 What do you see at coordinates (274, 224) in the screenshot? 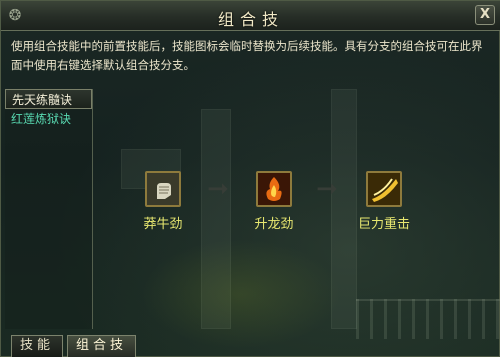
I see `skill-name: 升龙劲` at bounding box center [274, 224].